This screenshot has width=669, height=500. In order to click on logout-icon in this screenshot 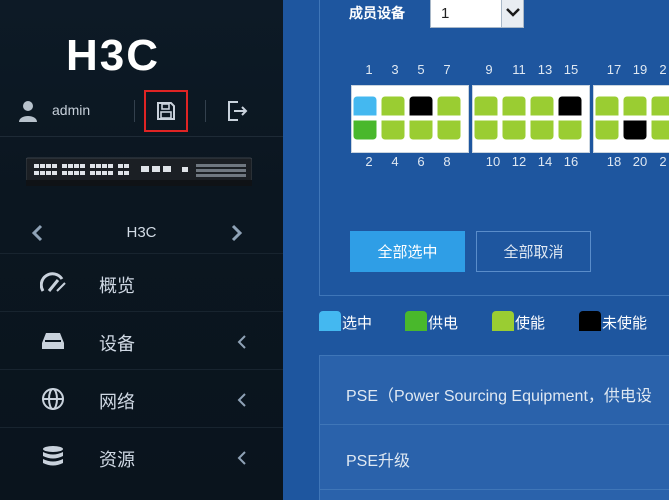, I will do `click(237, 111)`.